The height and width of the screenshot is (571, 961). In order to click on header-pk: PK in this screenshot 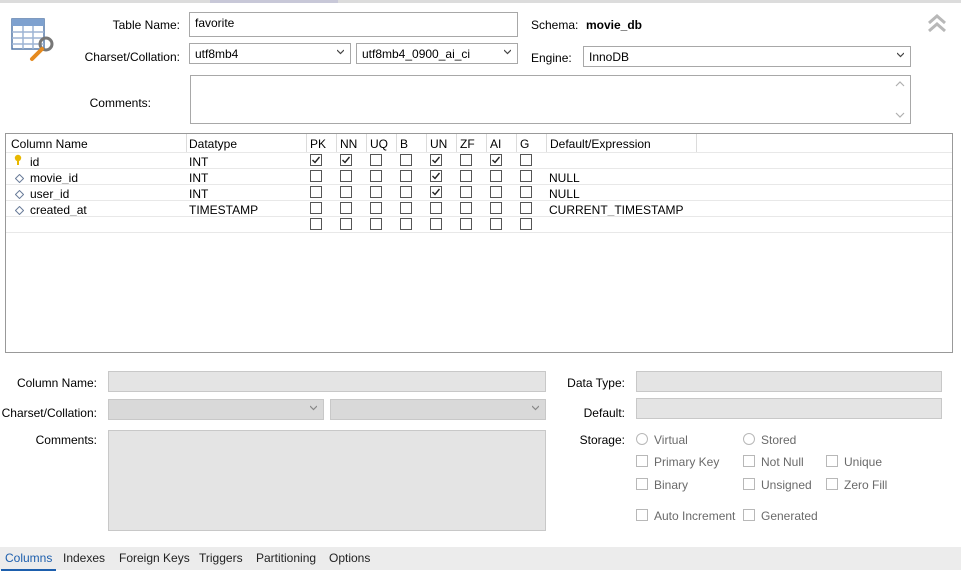, I will do `click(318, 144)`.